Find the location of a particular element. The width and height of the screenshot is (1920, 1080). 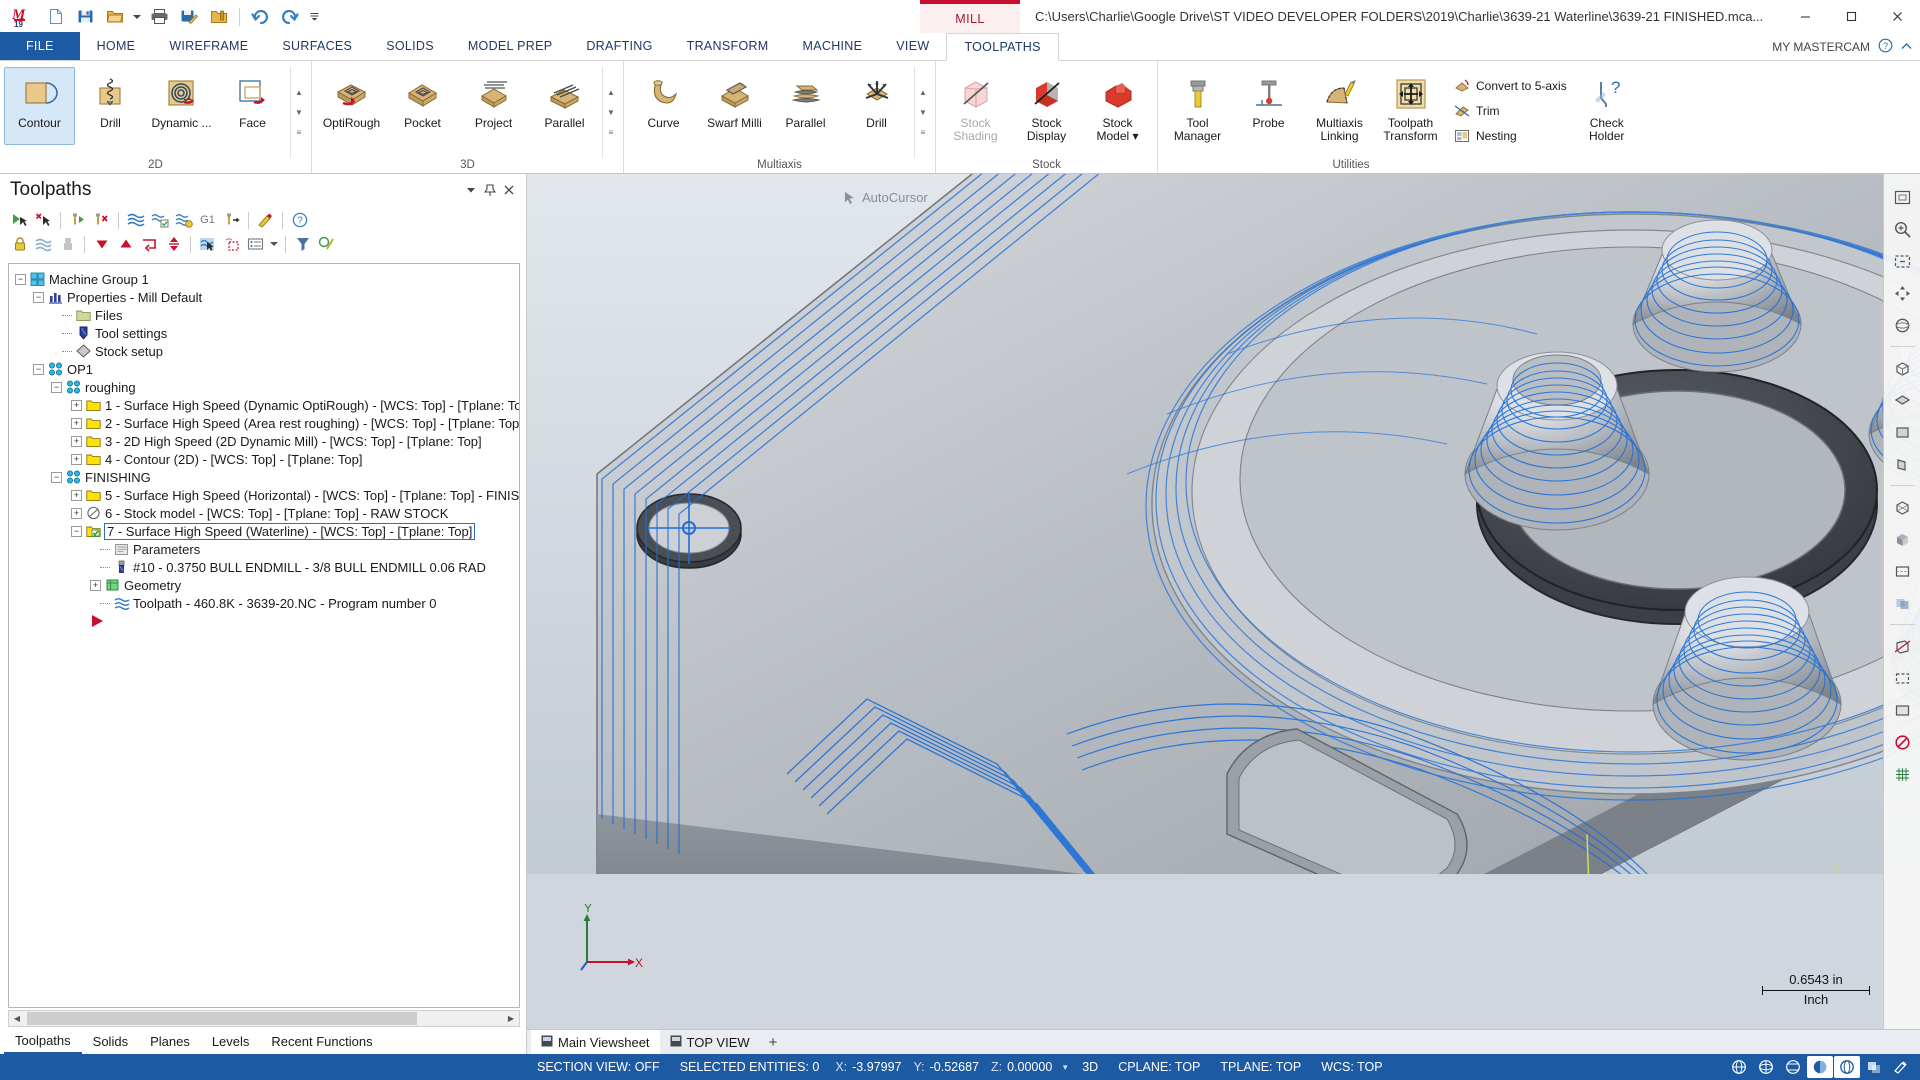

save-as-icon is located at coordinates (189, 17).